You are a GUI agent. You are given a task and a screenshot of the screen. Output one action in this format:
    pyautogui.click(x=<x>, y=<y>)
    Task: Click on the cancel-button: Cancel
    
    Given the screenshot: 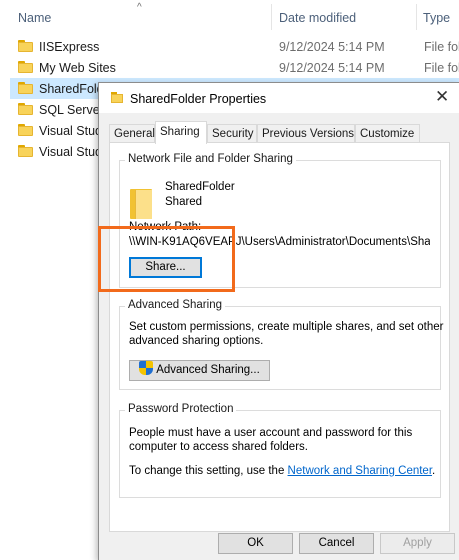 What is the action you would take?
    pyautogui.click(x=336, y=543)
    